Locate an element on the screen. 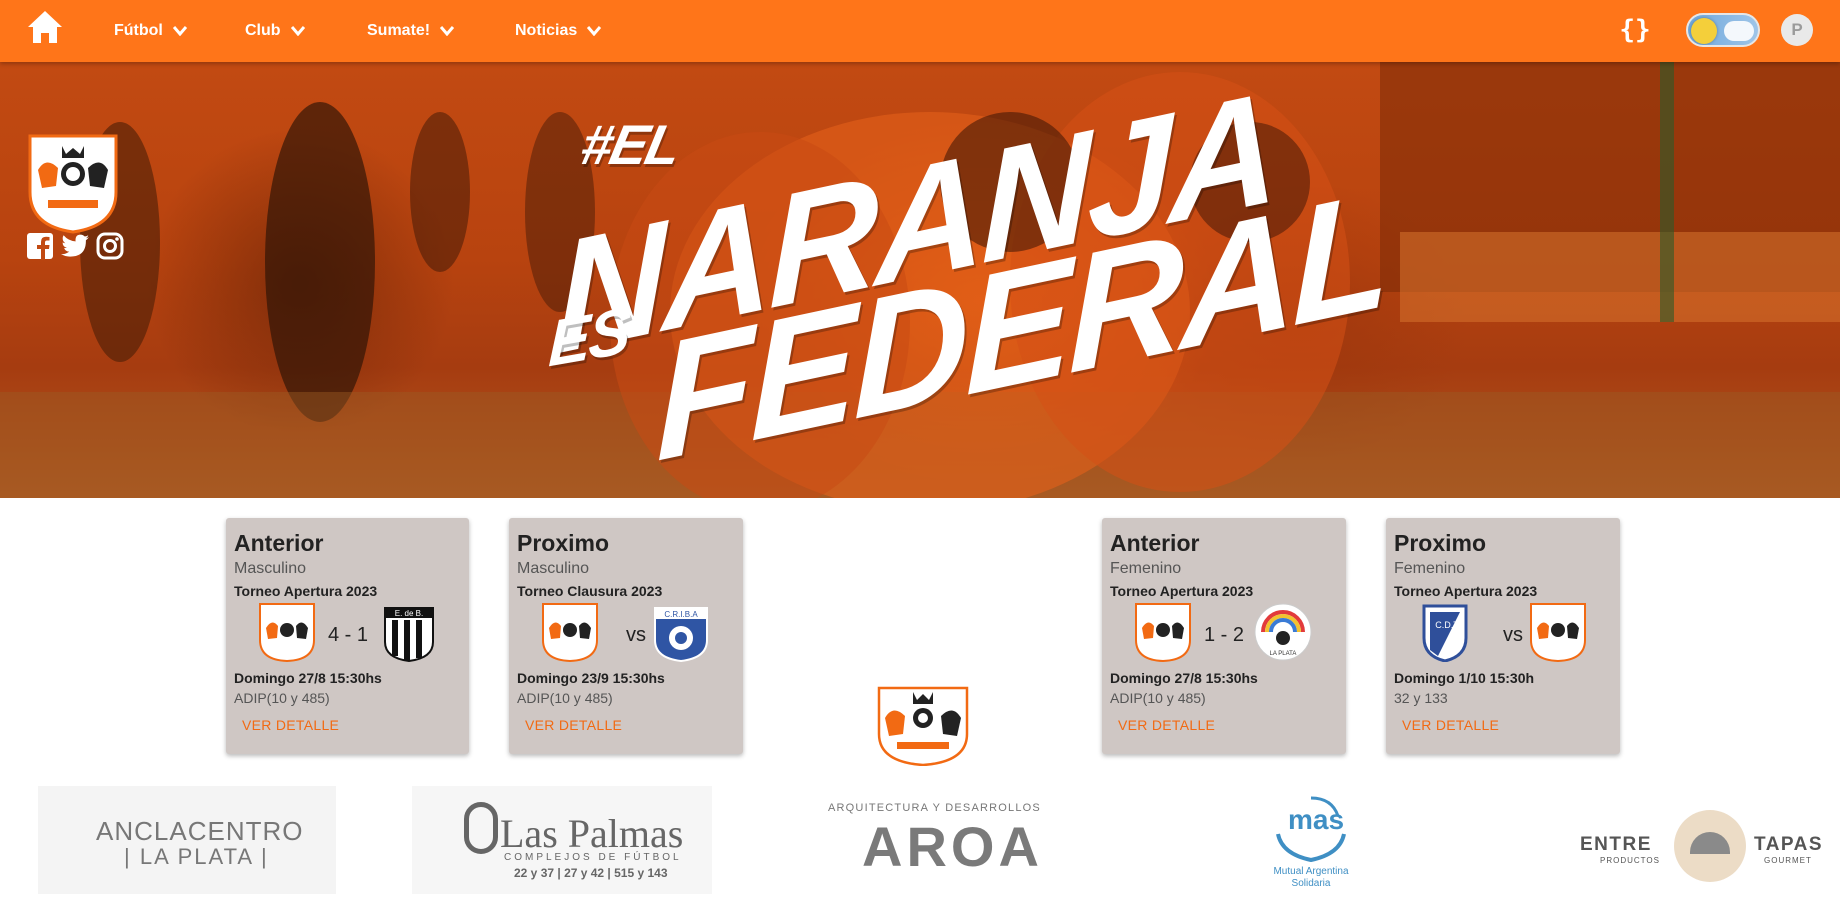 The height and width of the screenshot is (914, 1840). sponsor-mas-name: mas is located at coordinates (1316, 819).